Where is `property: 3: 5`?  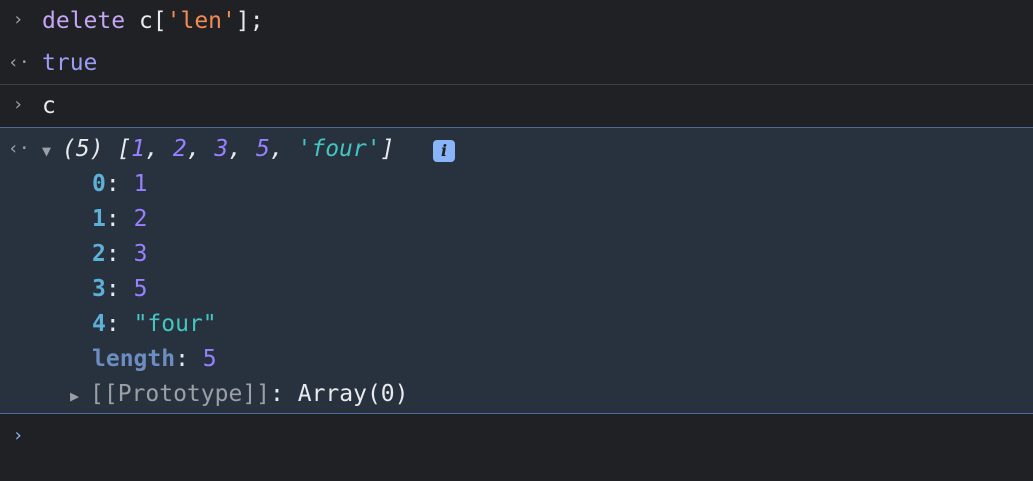 property: 3: 5 is located at coordinates (119, 289).